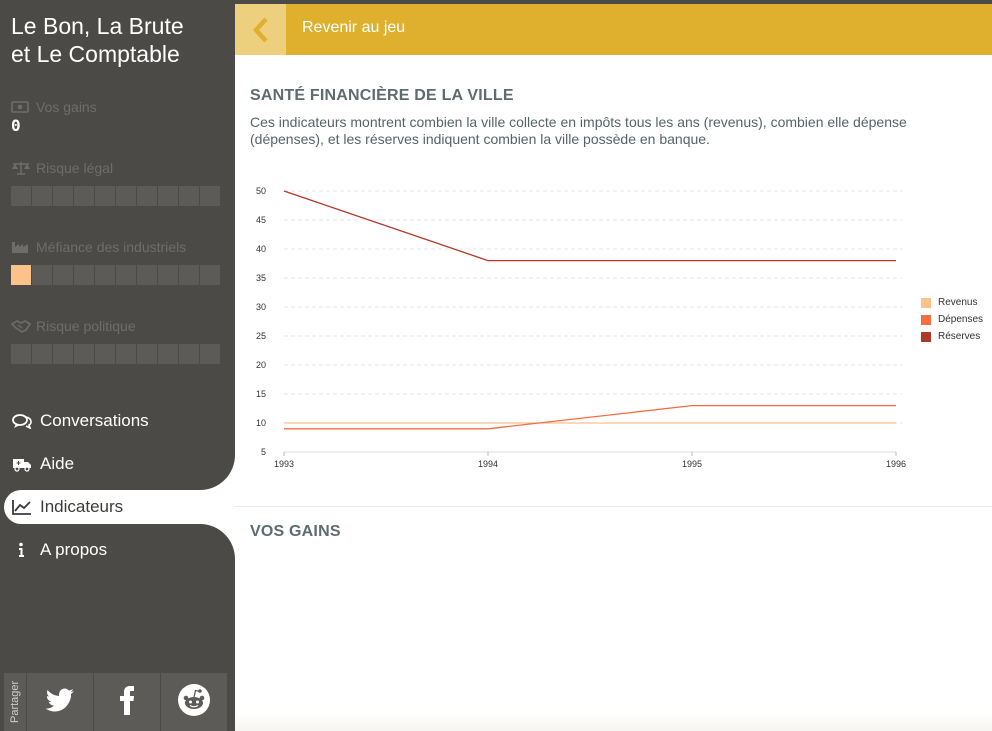 Image resolution: width=992 pixels, height=731 pixels. What do you see at coordinates (86, 326) in the screenshot?
I see `political-risk-label: Risque politique` at bounding box center [86, 326].